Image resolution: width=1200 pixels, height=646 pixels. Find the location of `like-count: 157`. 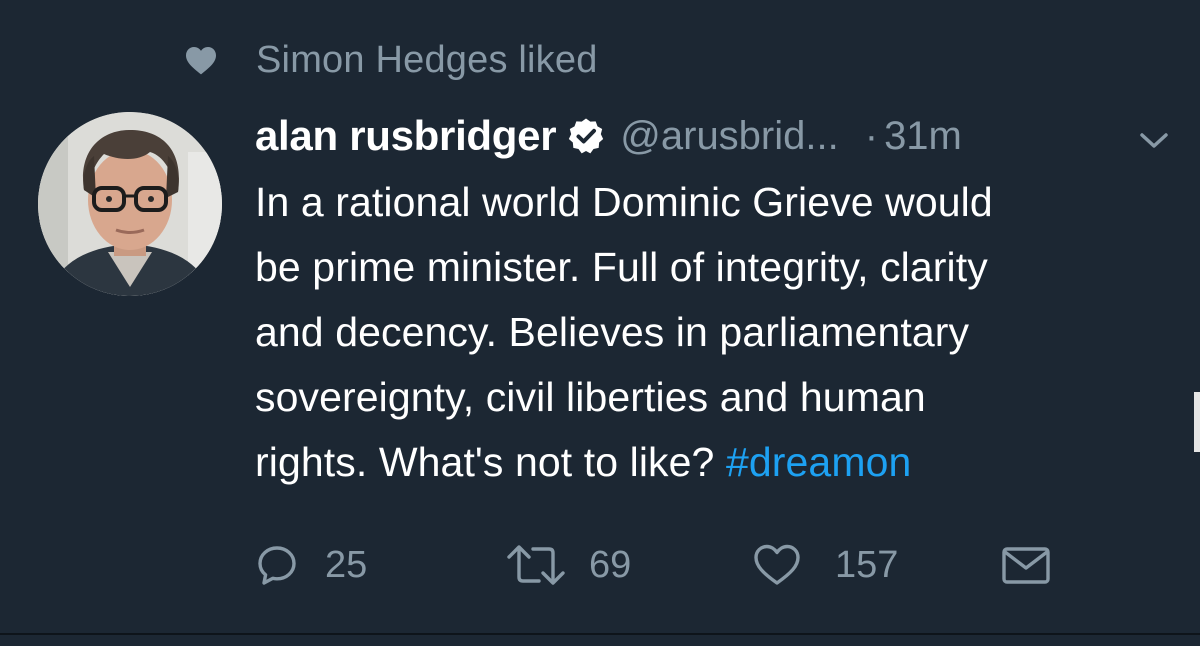

like-count: 157 is located at coordinates (867, 564).